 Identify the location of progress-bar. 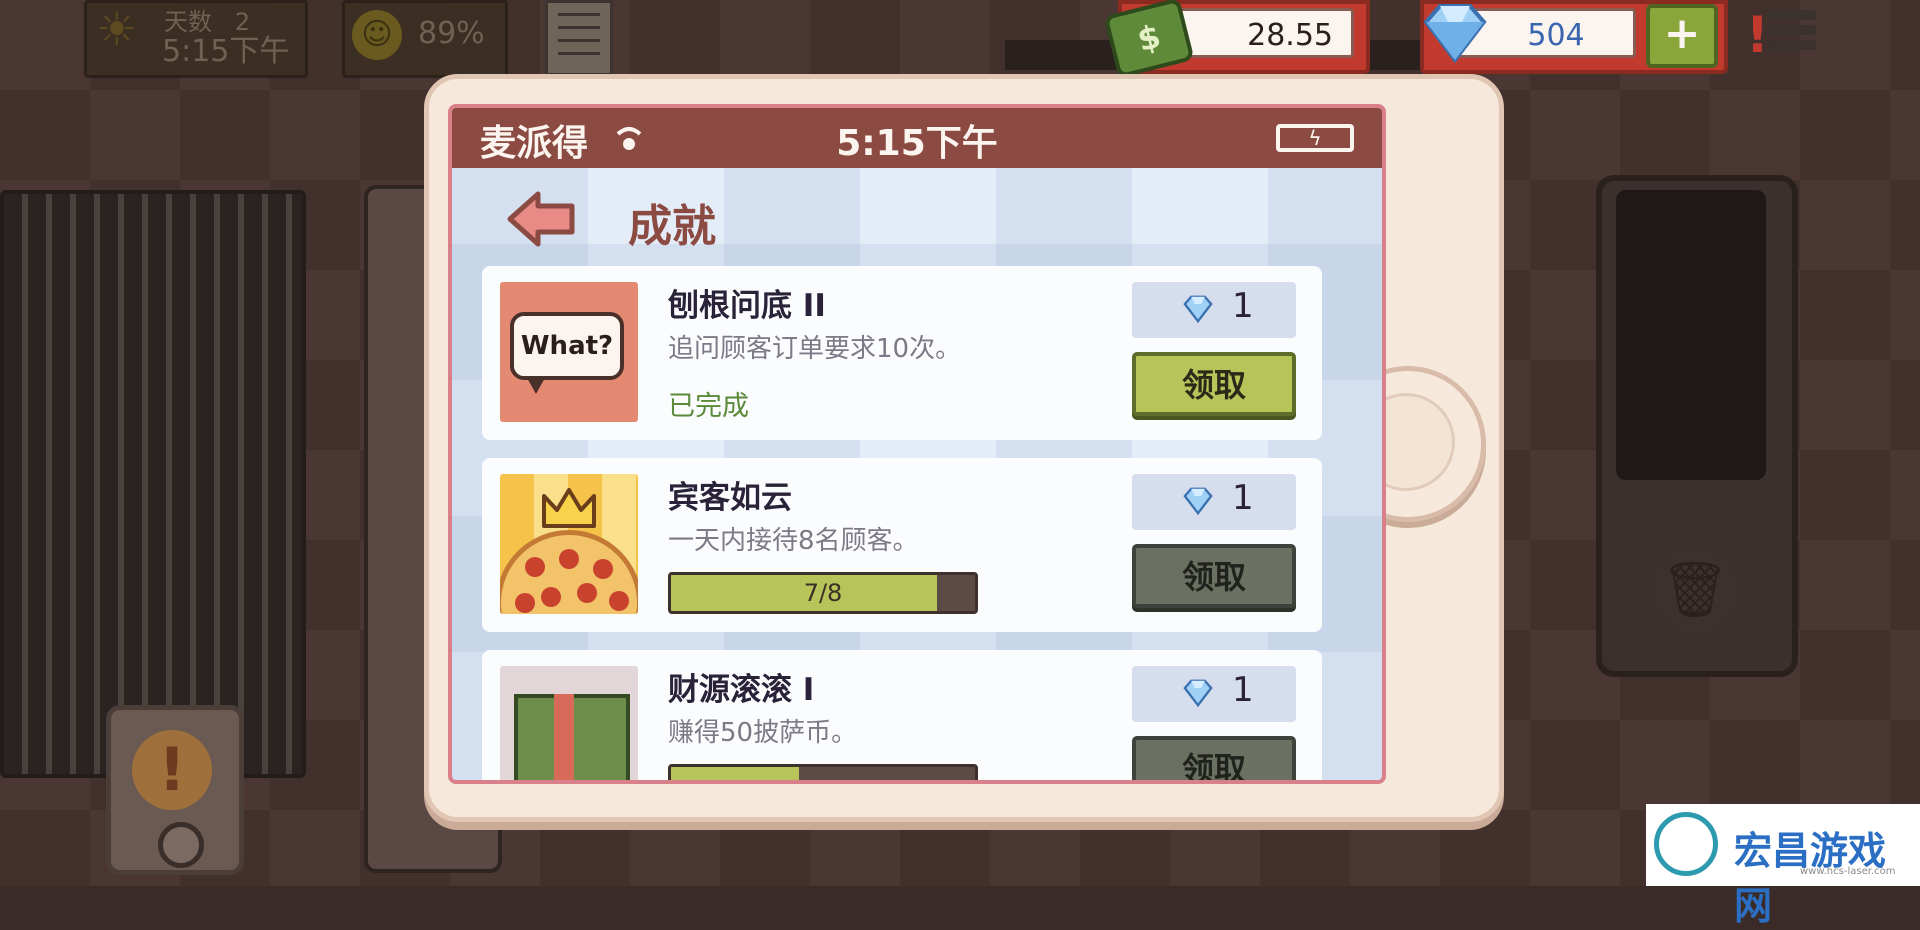
(823, 772).